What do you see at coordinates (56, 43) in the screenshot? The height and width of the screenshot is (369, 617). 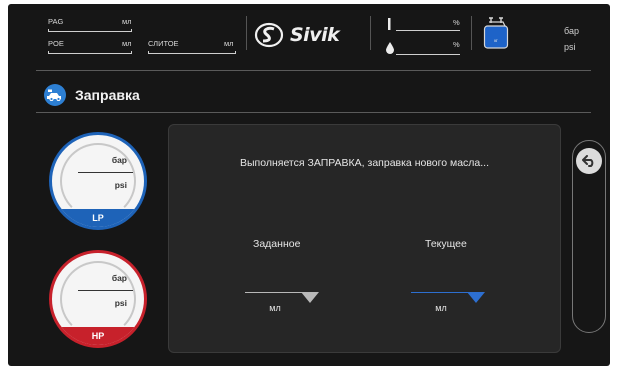 I see `oil-poe-label: POE` at bounding box center [56, 43].